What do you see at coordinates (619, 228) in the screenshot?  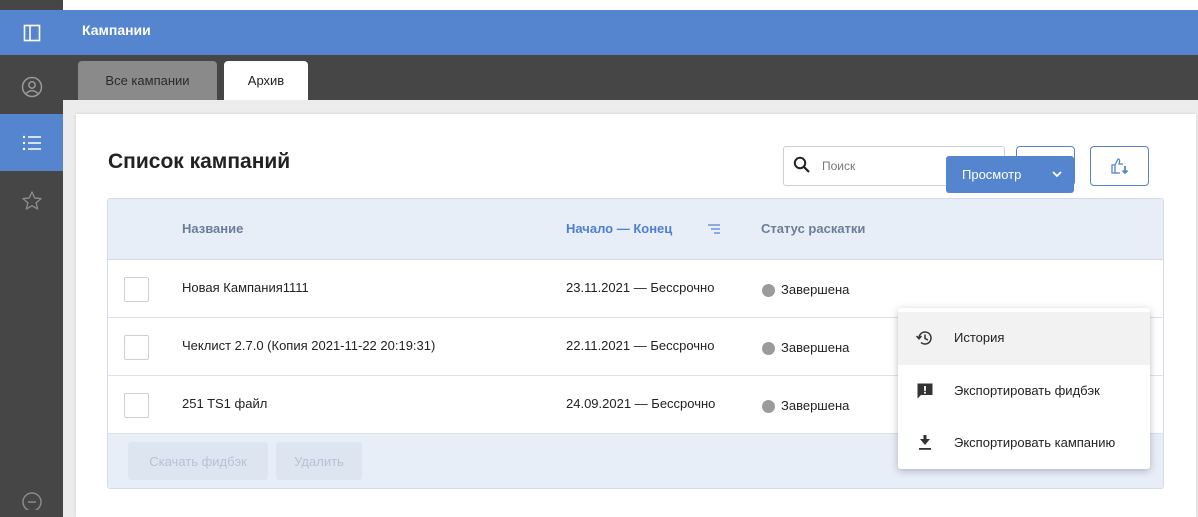 I see `column-header-period: Начало — Конец` at bounding box center [619, 228].